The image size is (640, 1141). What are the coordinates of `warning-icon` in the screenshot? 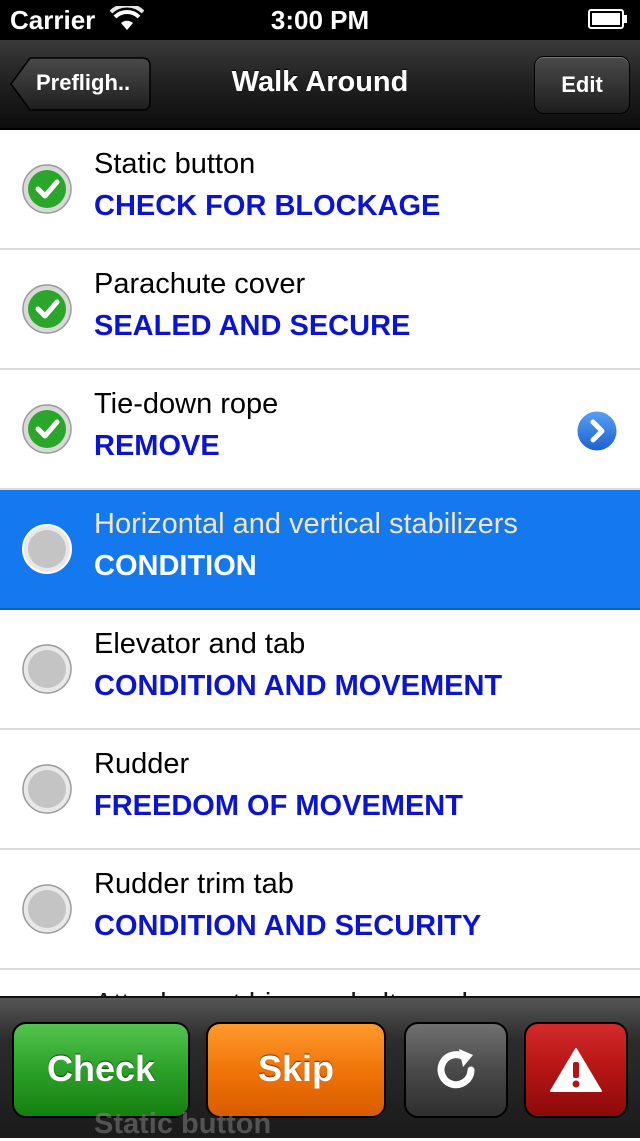 It's located at (576, 1070).